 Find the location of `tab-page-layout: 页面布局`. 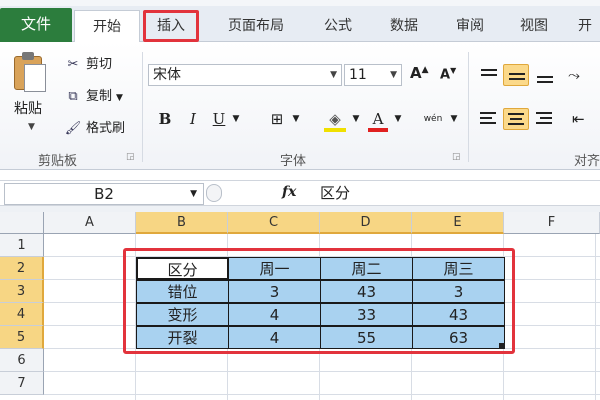

tab-page-layout: 页面布局 is located at coordinates (256, 26).